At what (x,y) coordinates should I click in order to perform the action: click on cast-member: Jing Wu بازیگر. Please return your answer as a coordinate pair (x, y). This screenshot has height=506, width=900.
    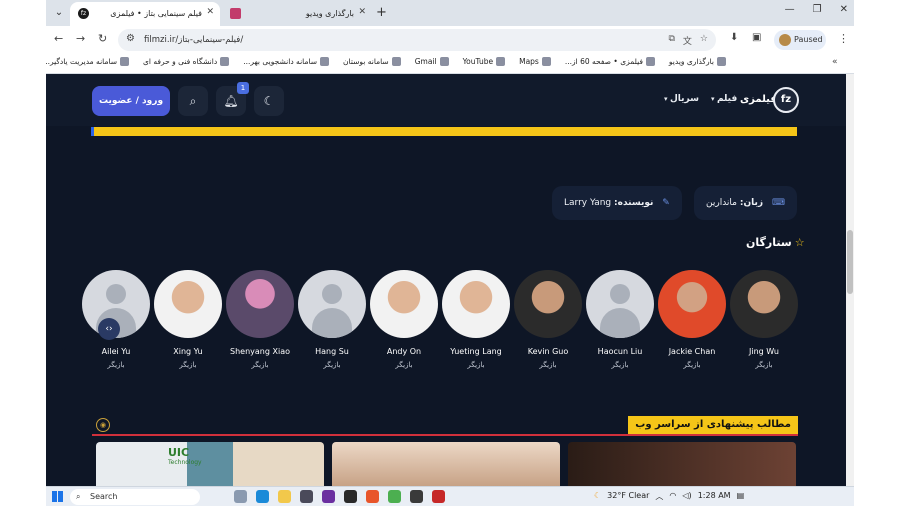
    Looking at the image, I should click on (764, 319).